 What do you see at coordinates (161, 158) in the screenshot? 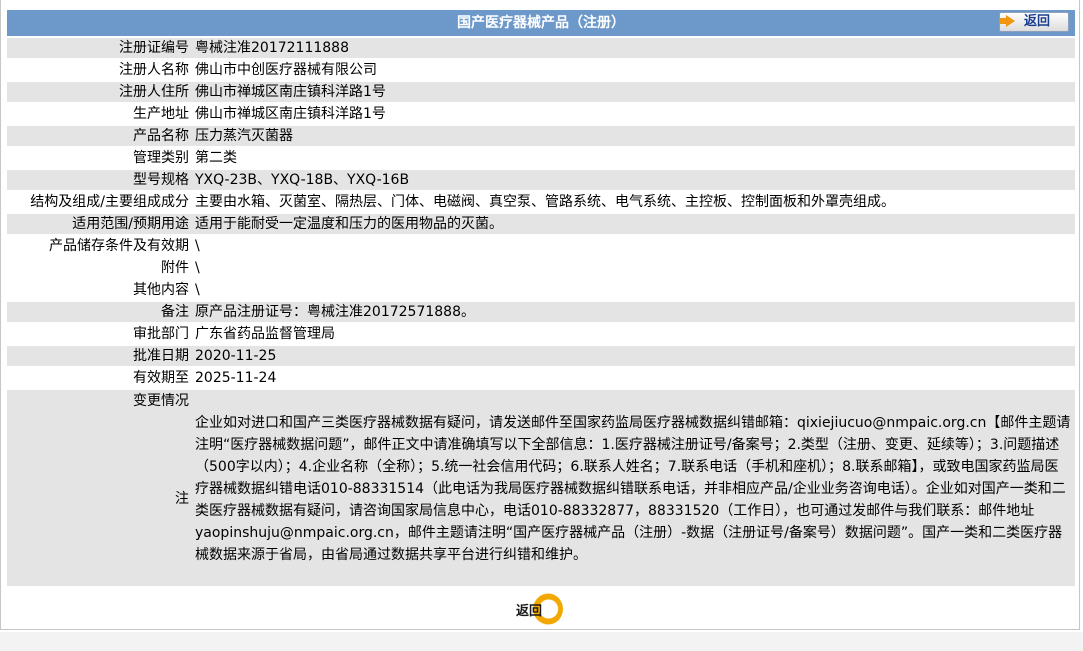
I see `row-key: 管理类别` at bounding box center [161, 158].